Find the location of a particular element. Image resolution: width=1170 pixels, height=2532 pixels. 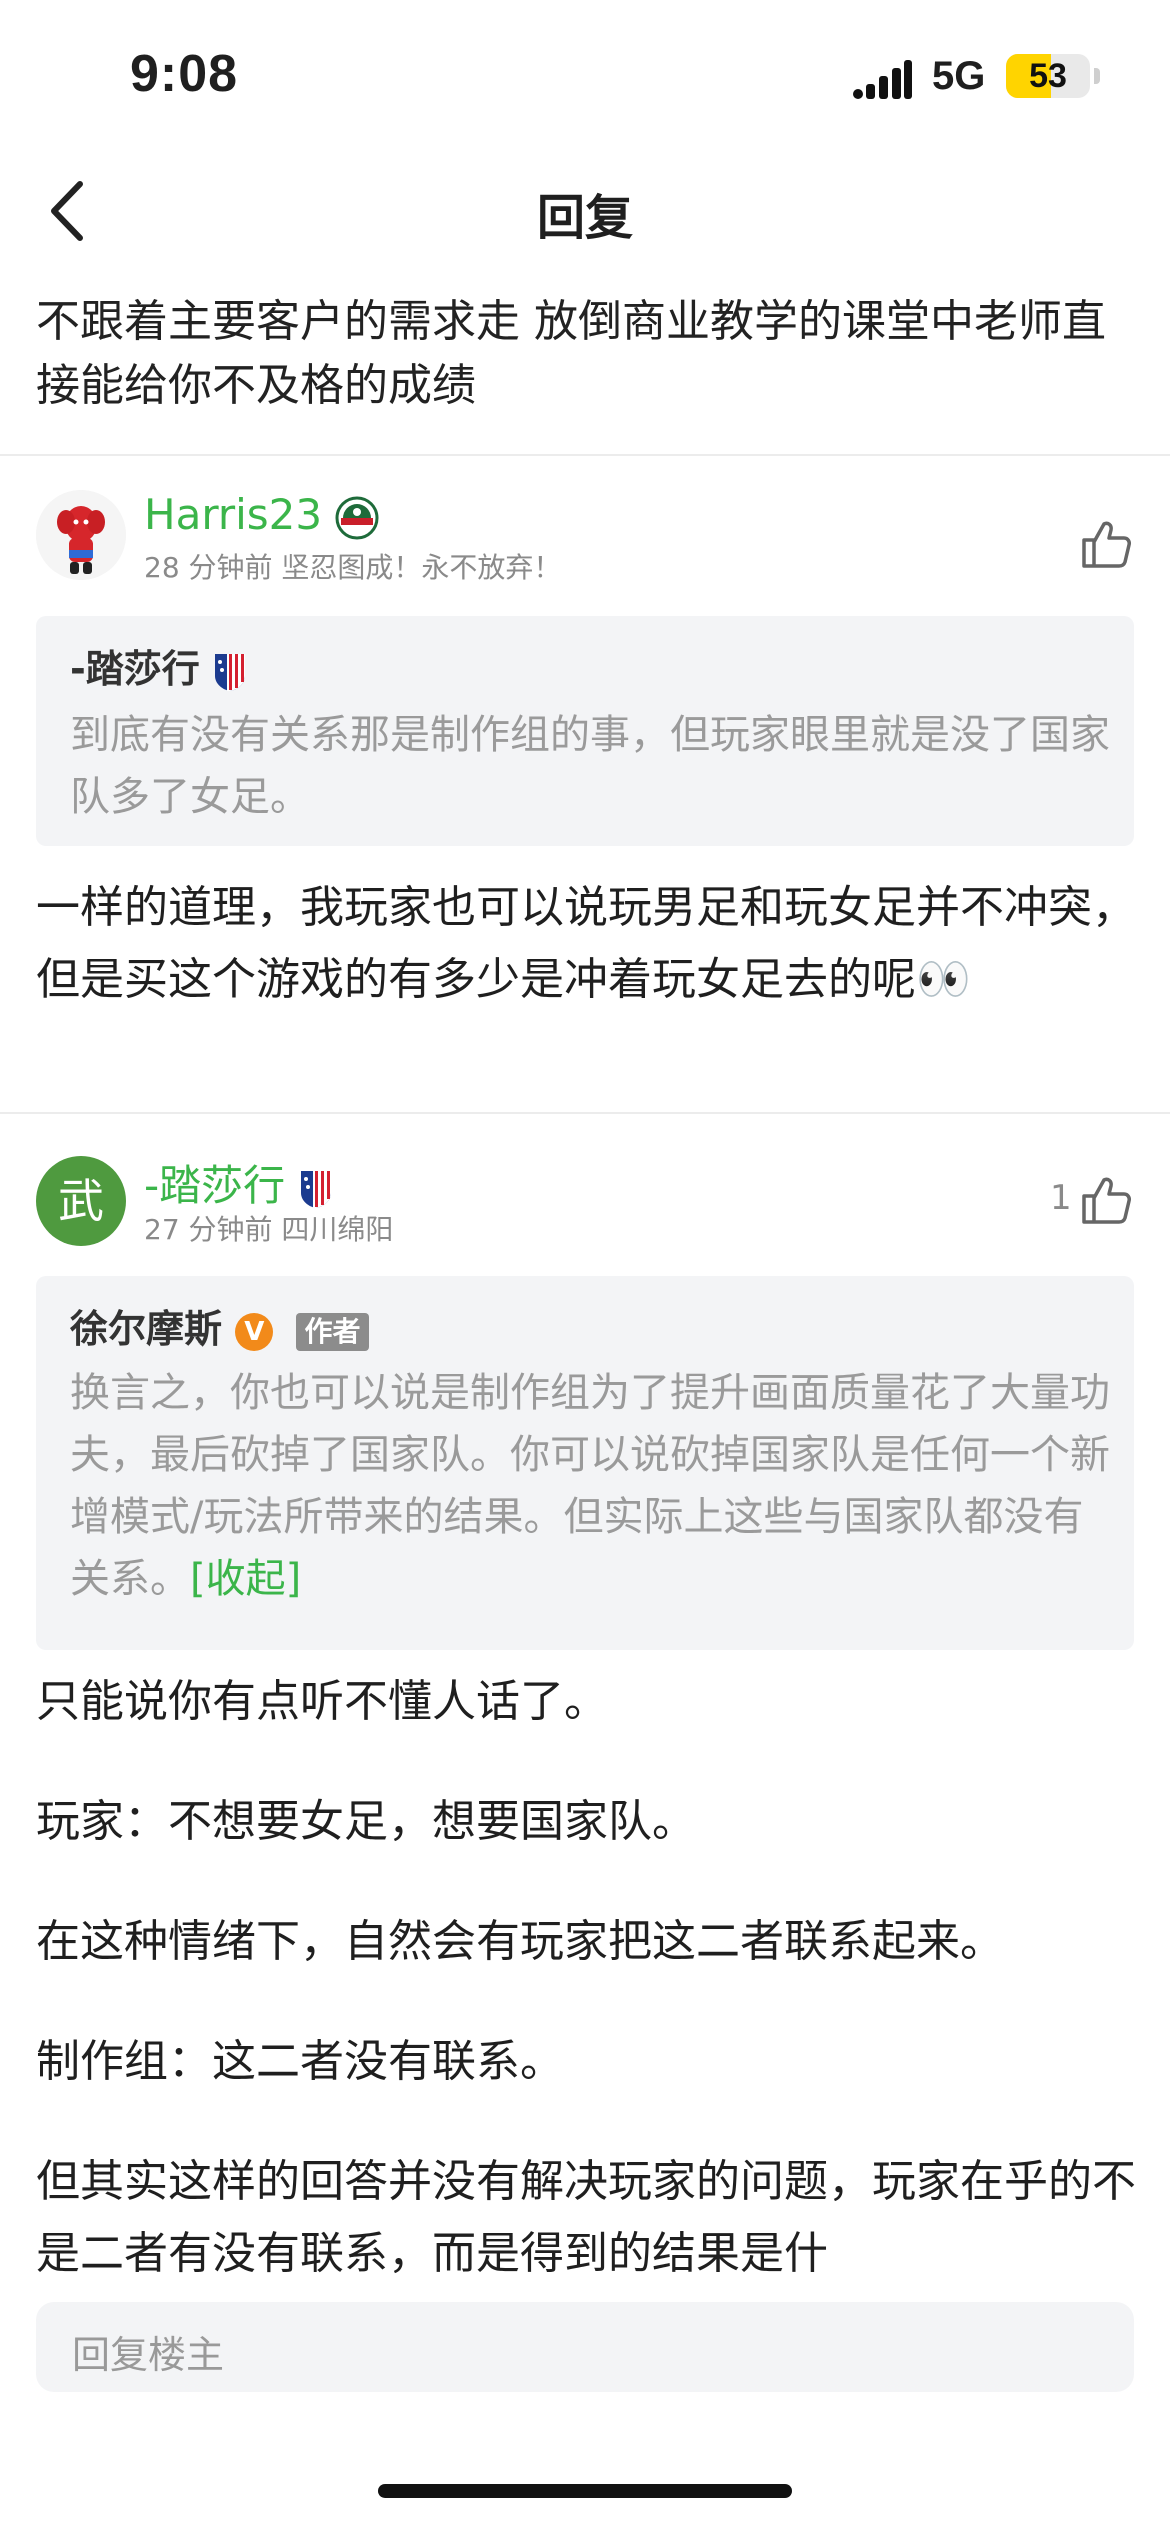

quoted-username: -踏莎行 is located at coordinates (158, 665).